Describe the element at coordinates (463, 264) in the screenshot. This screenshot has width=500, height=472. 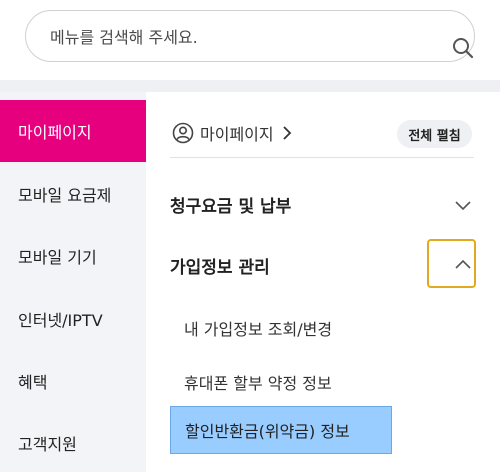
I see `chevron-up-icon` at that location.